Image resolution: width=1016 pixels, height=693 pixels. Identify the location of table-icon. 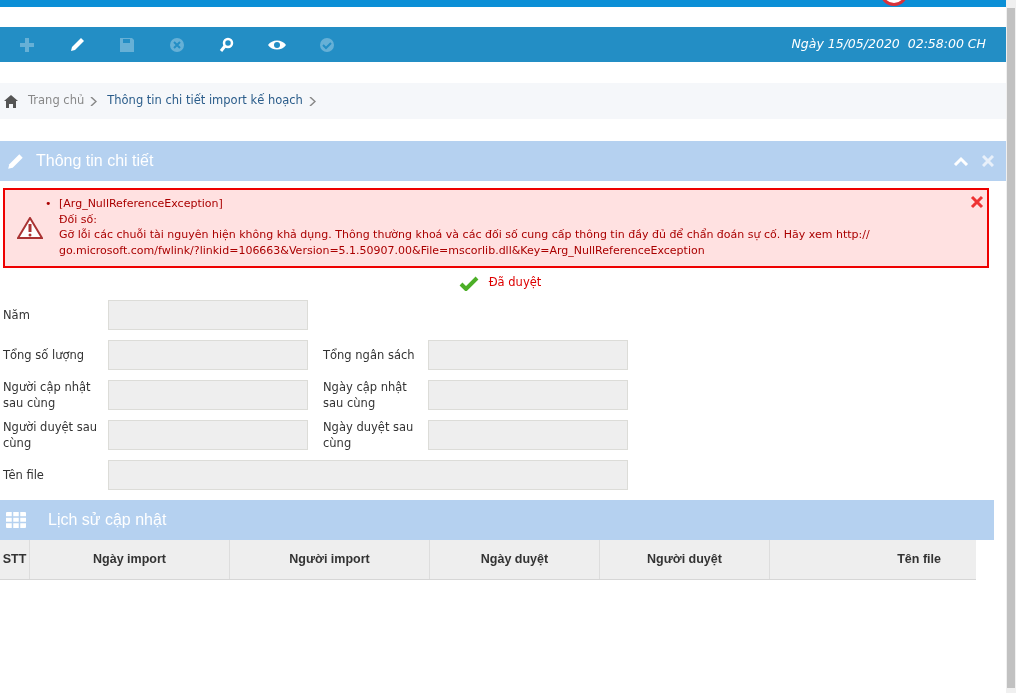
(16, 520).